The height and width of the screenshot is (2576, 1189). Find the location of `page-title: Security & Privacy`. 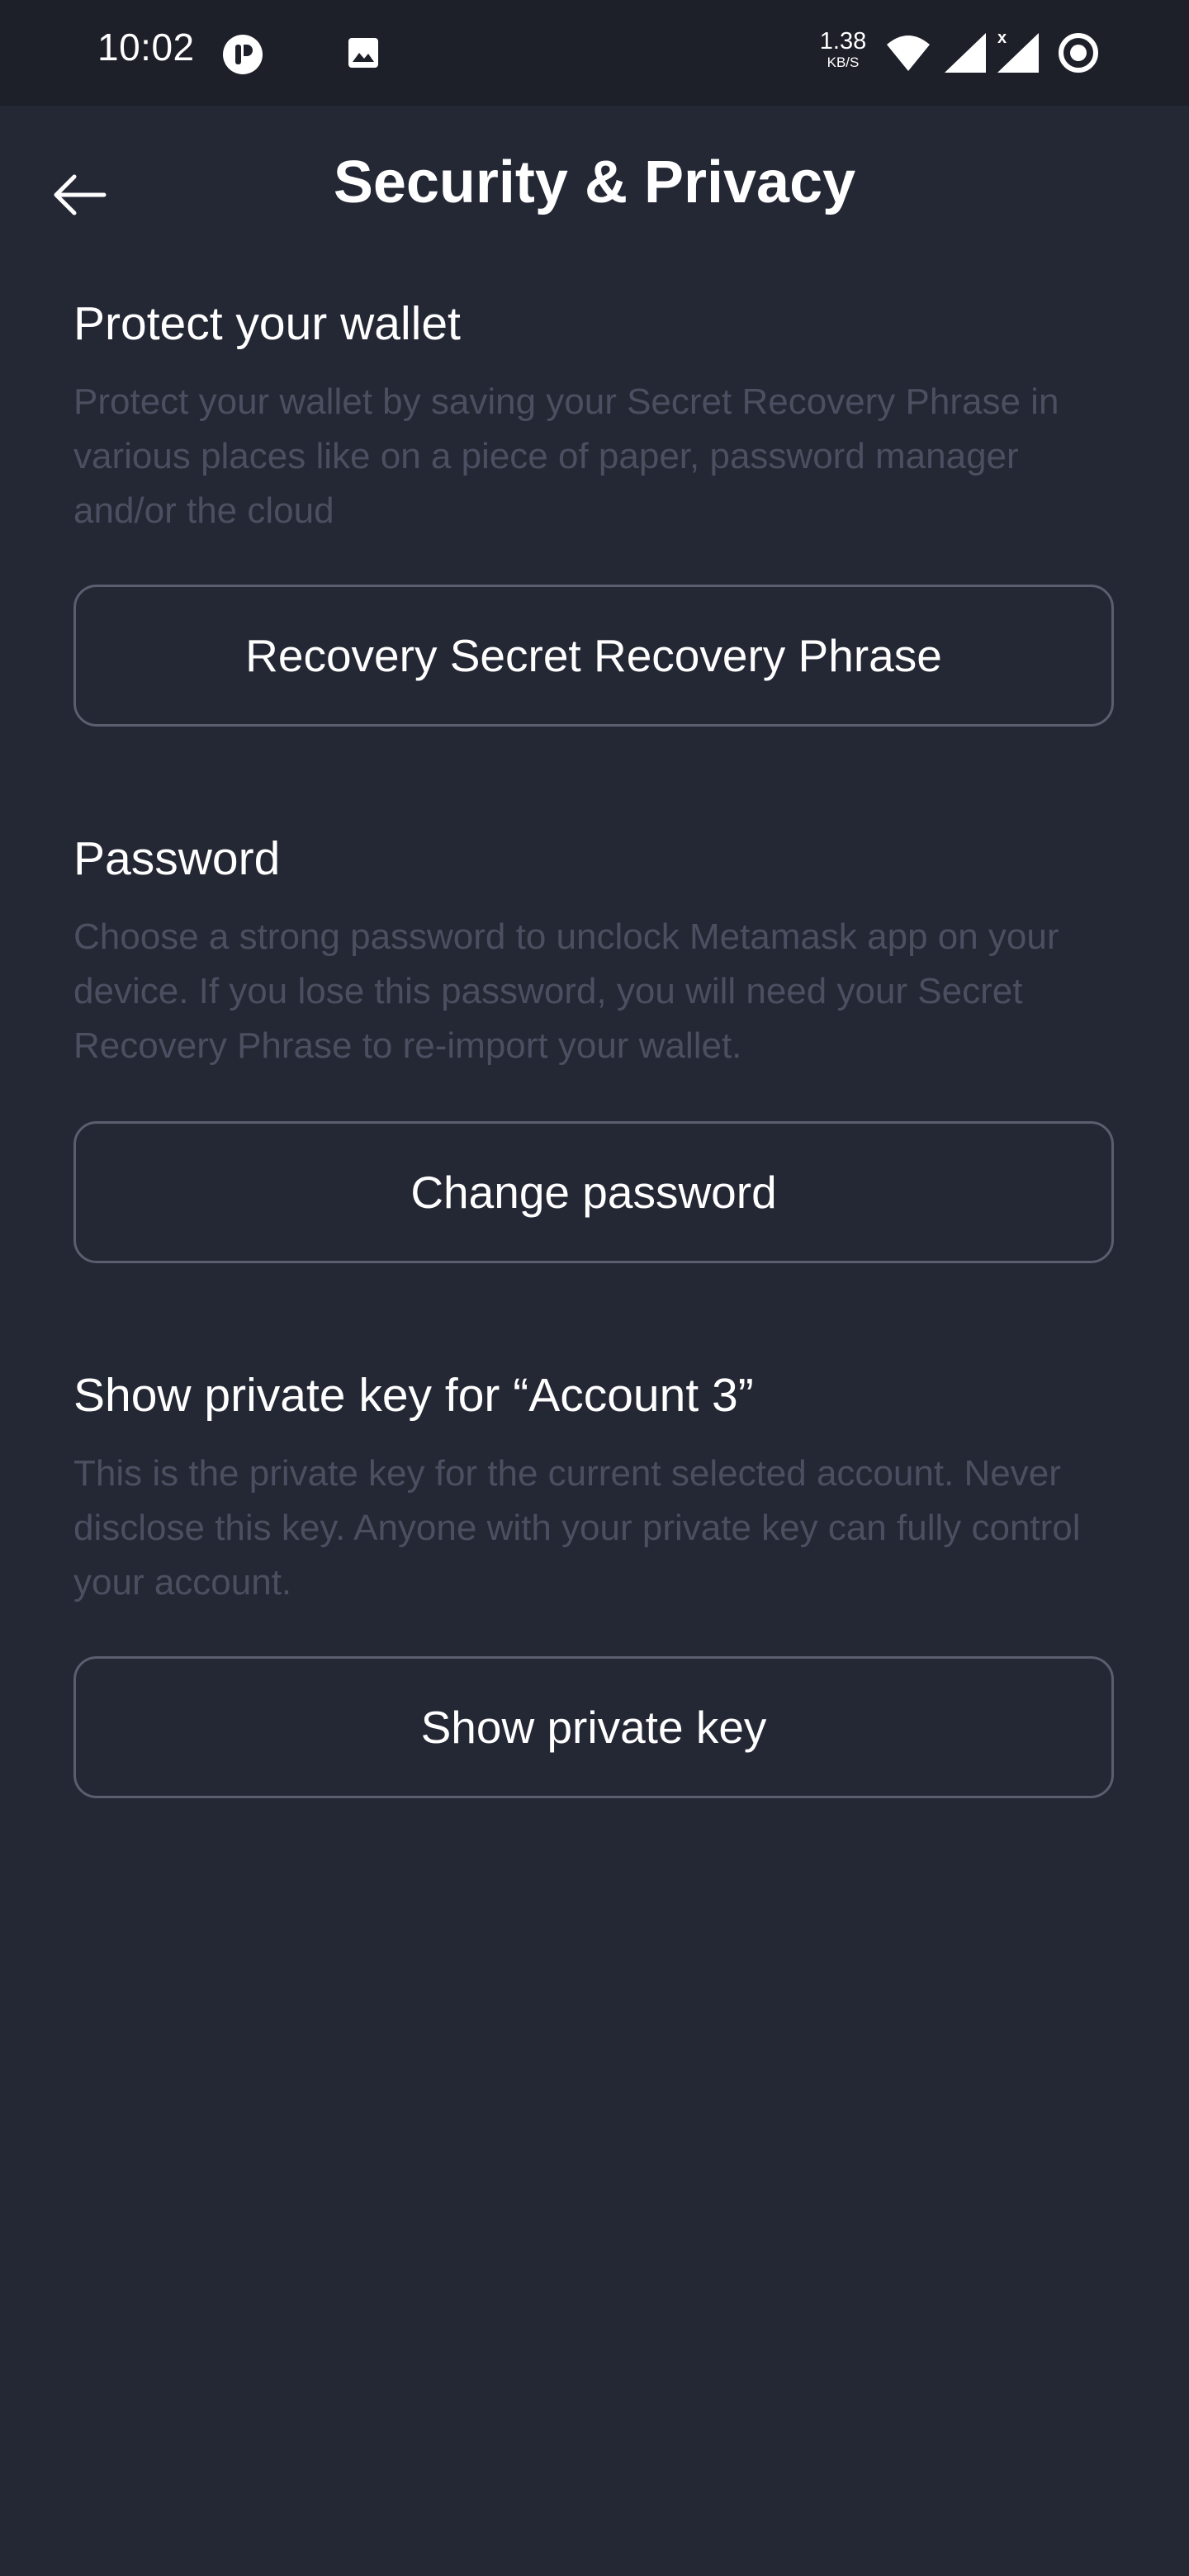

page-title: Security & Privacy is located at coordinates (594, 182).